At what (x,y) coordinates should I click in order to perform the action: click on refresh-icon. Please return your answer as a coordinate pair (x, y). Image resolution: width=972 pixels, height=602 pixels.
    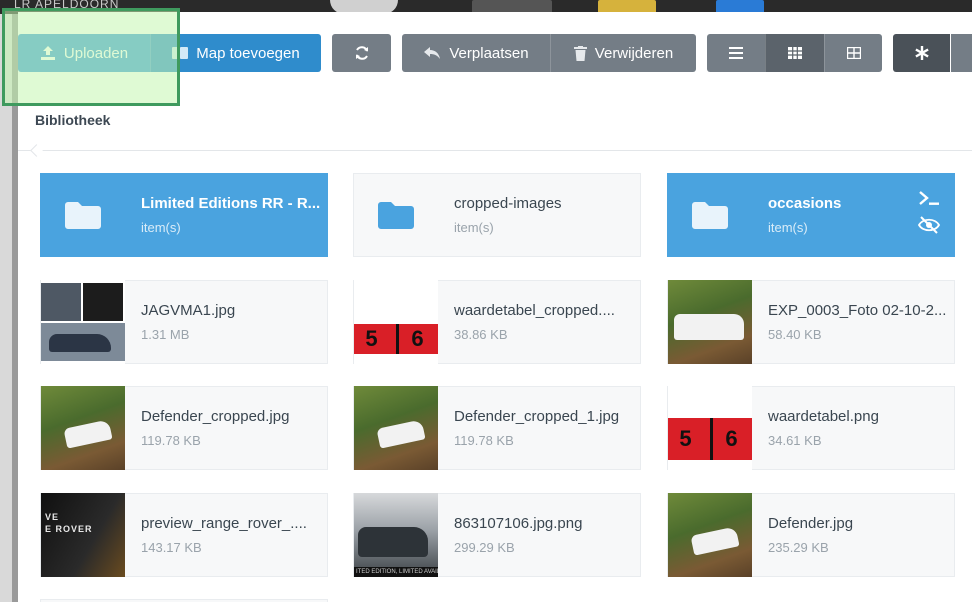
    Looking at the image, I should click on (361, 53).